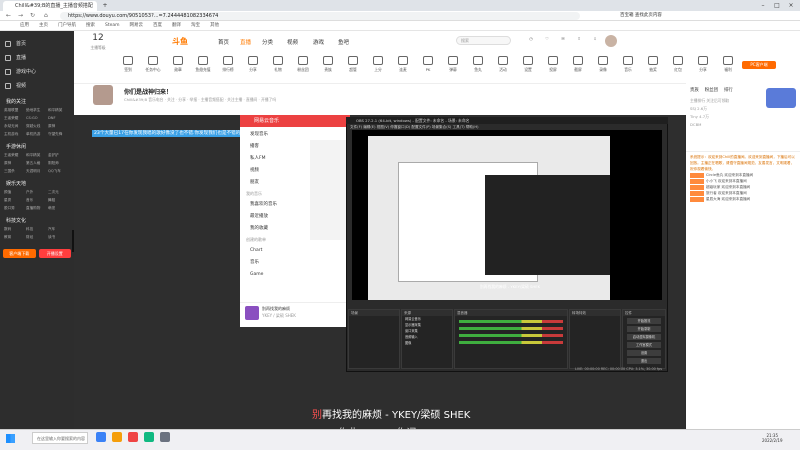  I want to click on toolbar-category-item: 签到, so click(128, 64).